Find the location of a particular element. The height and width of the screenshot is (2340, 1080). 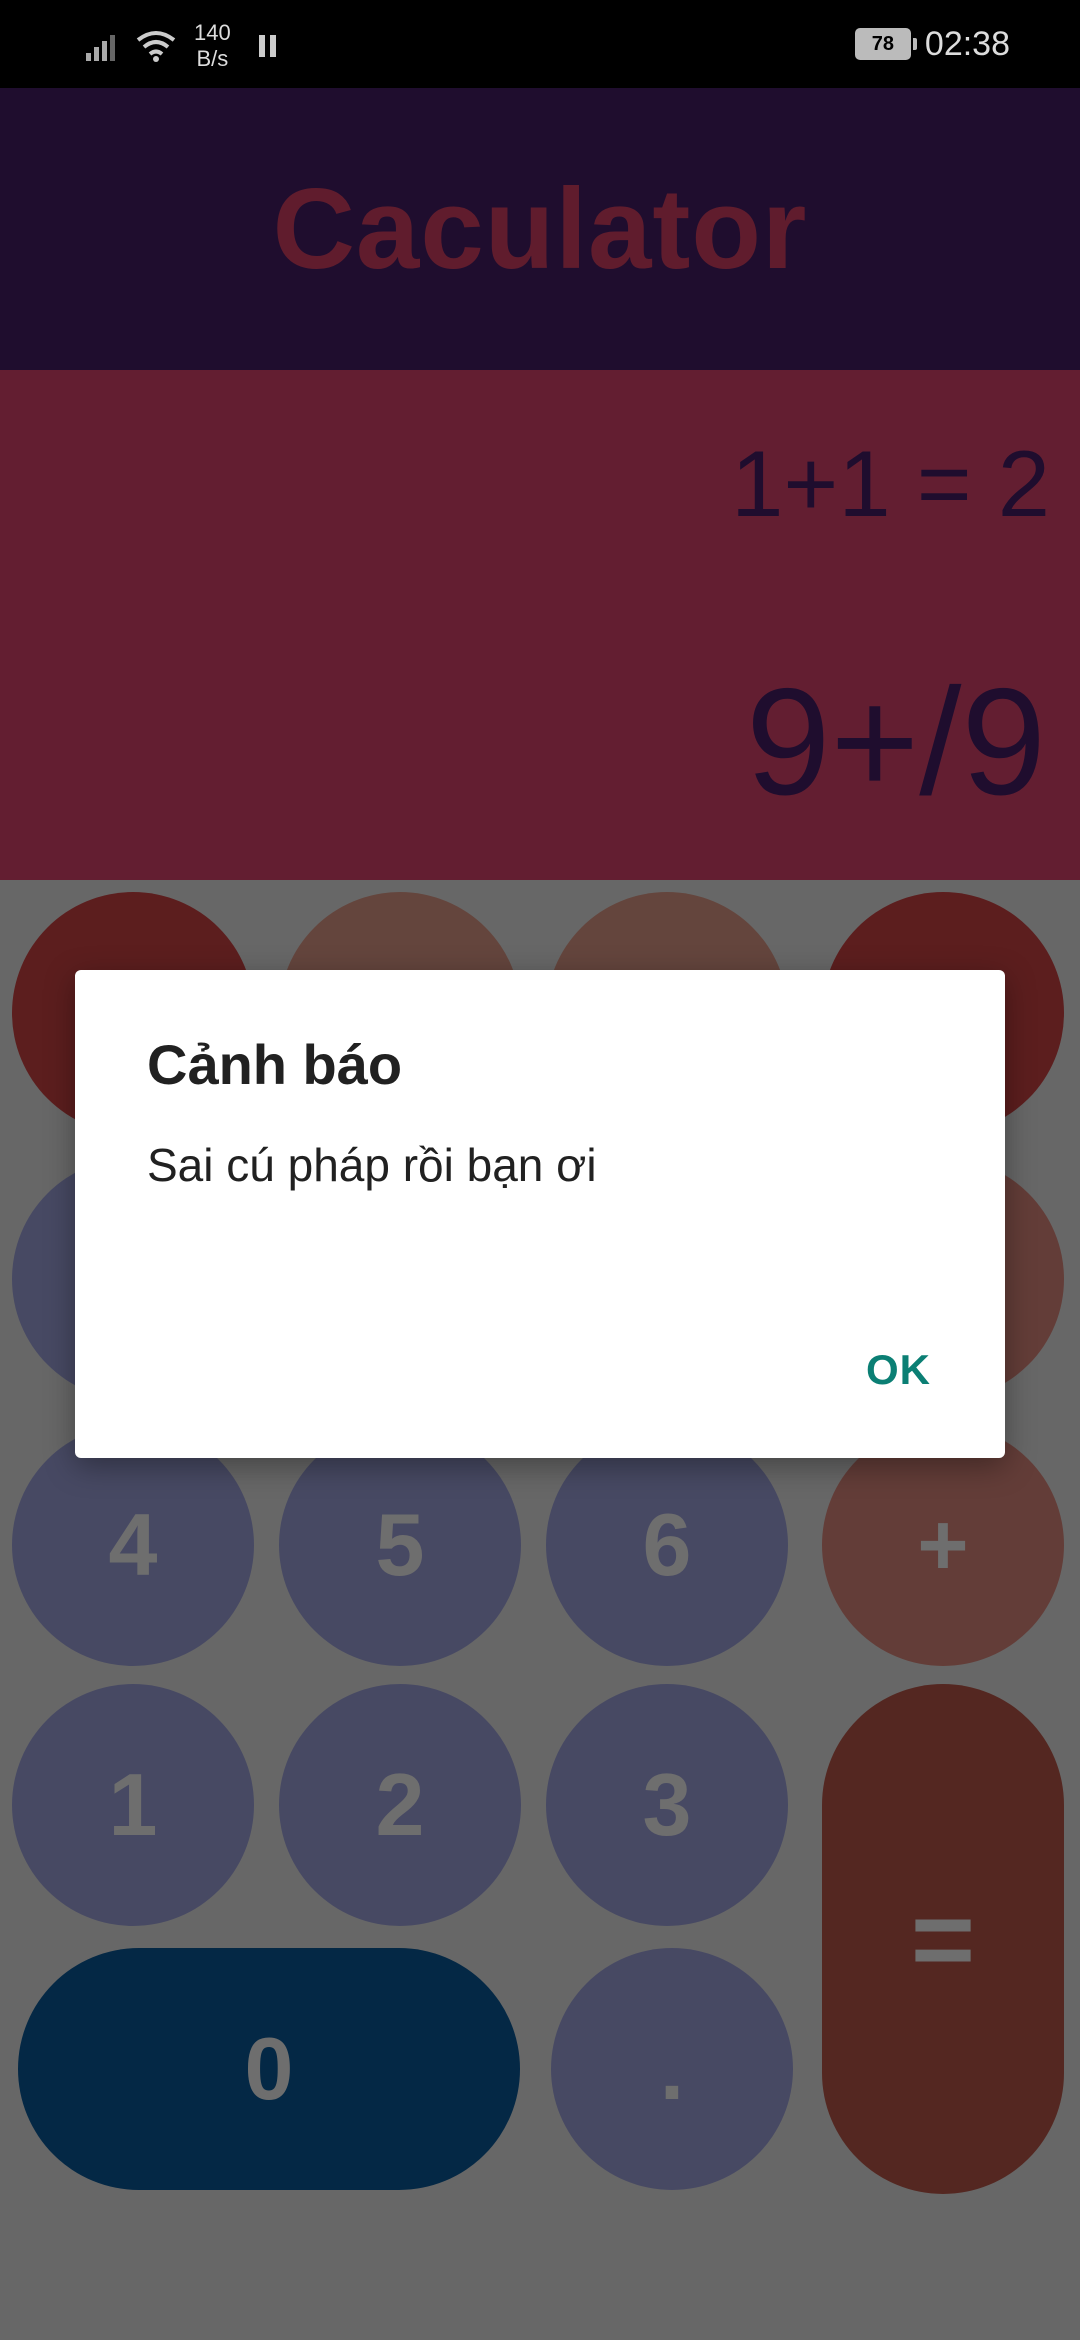

dialog-message: Sai cú pháp rồi bạn ơi is located at coordinates (372, 1165).